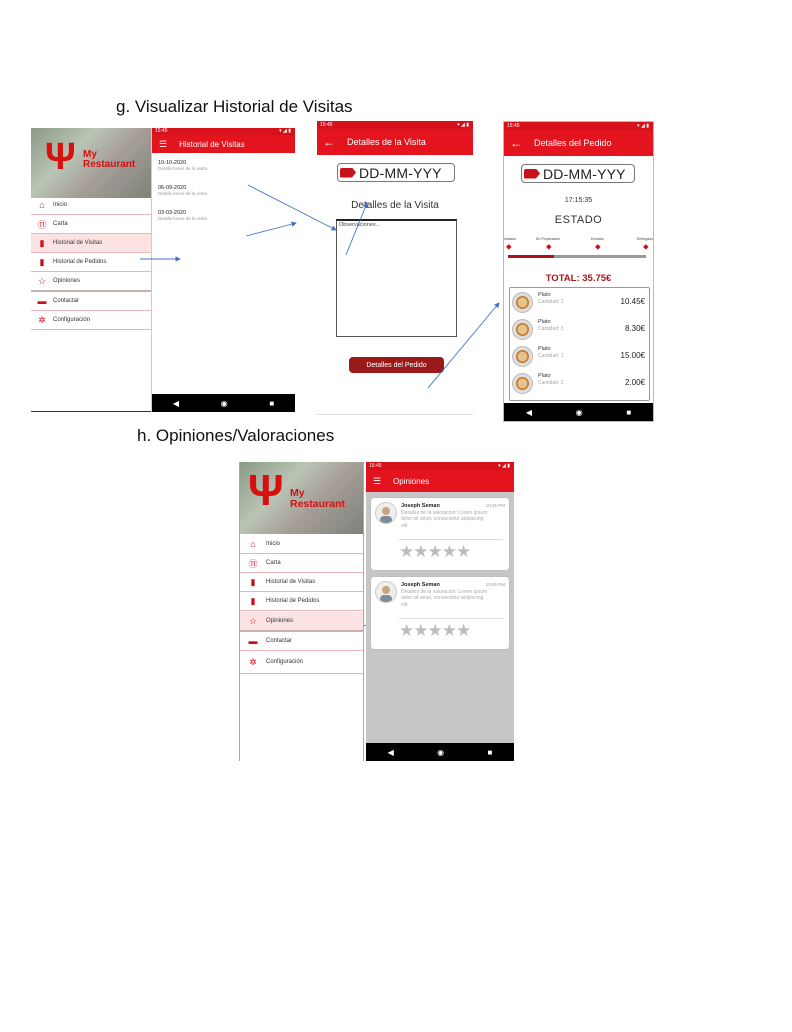 This screenshot has height=1032, width=792. What do you see at coordinates (301, 582) in the screenshot?
I see `drawer-item-historial-visitas: ▮ Historial de Visitas` at bounding box center [301, 582].